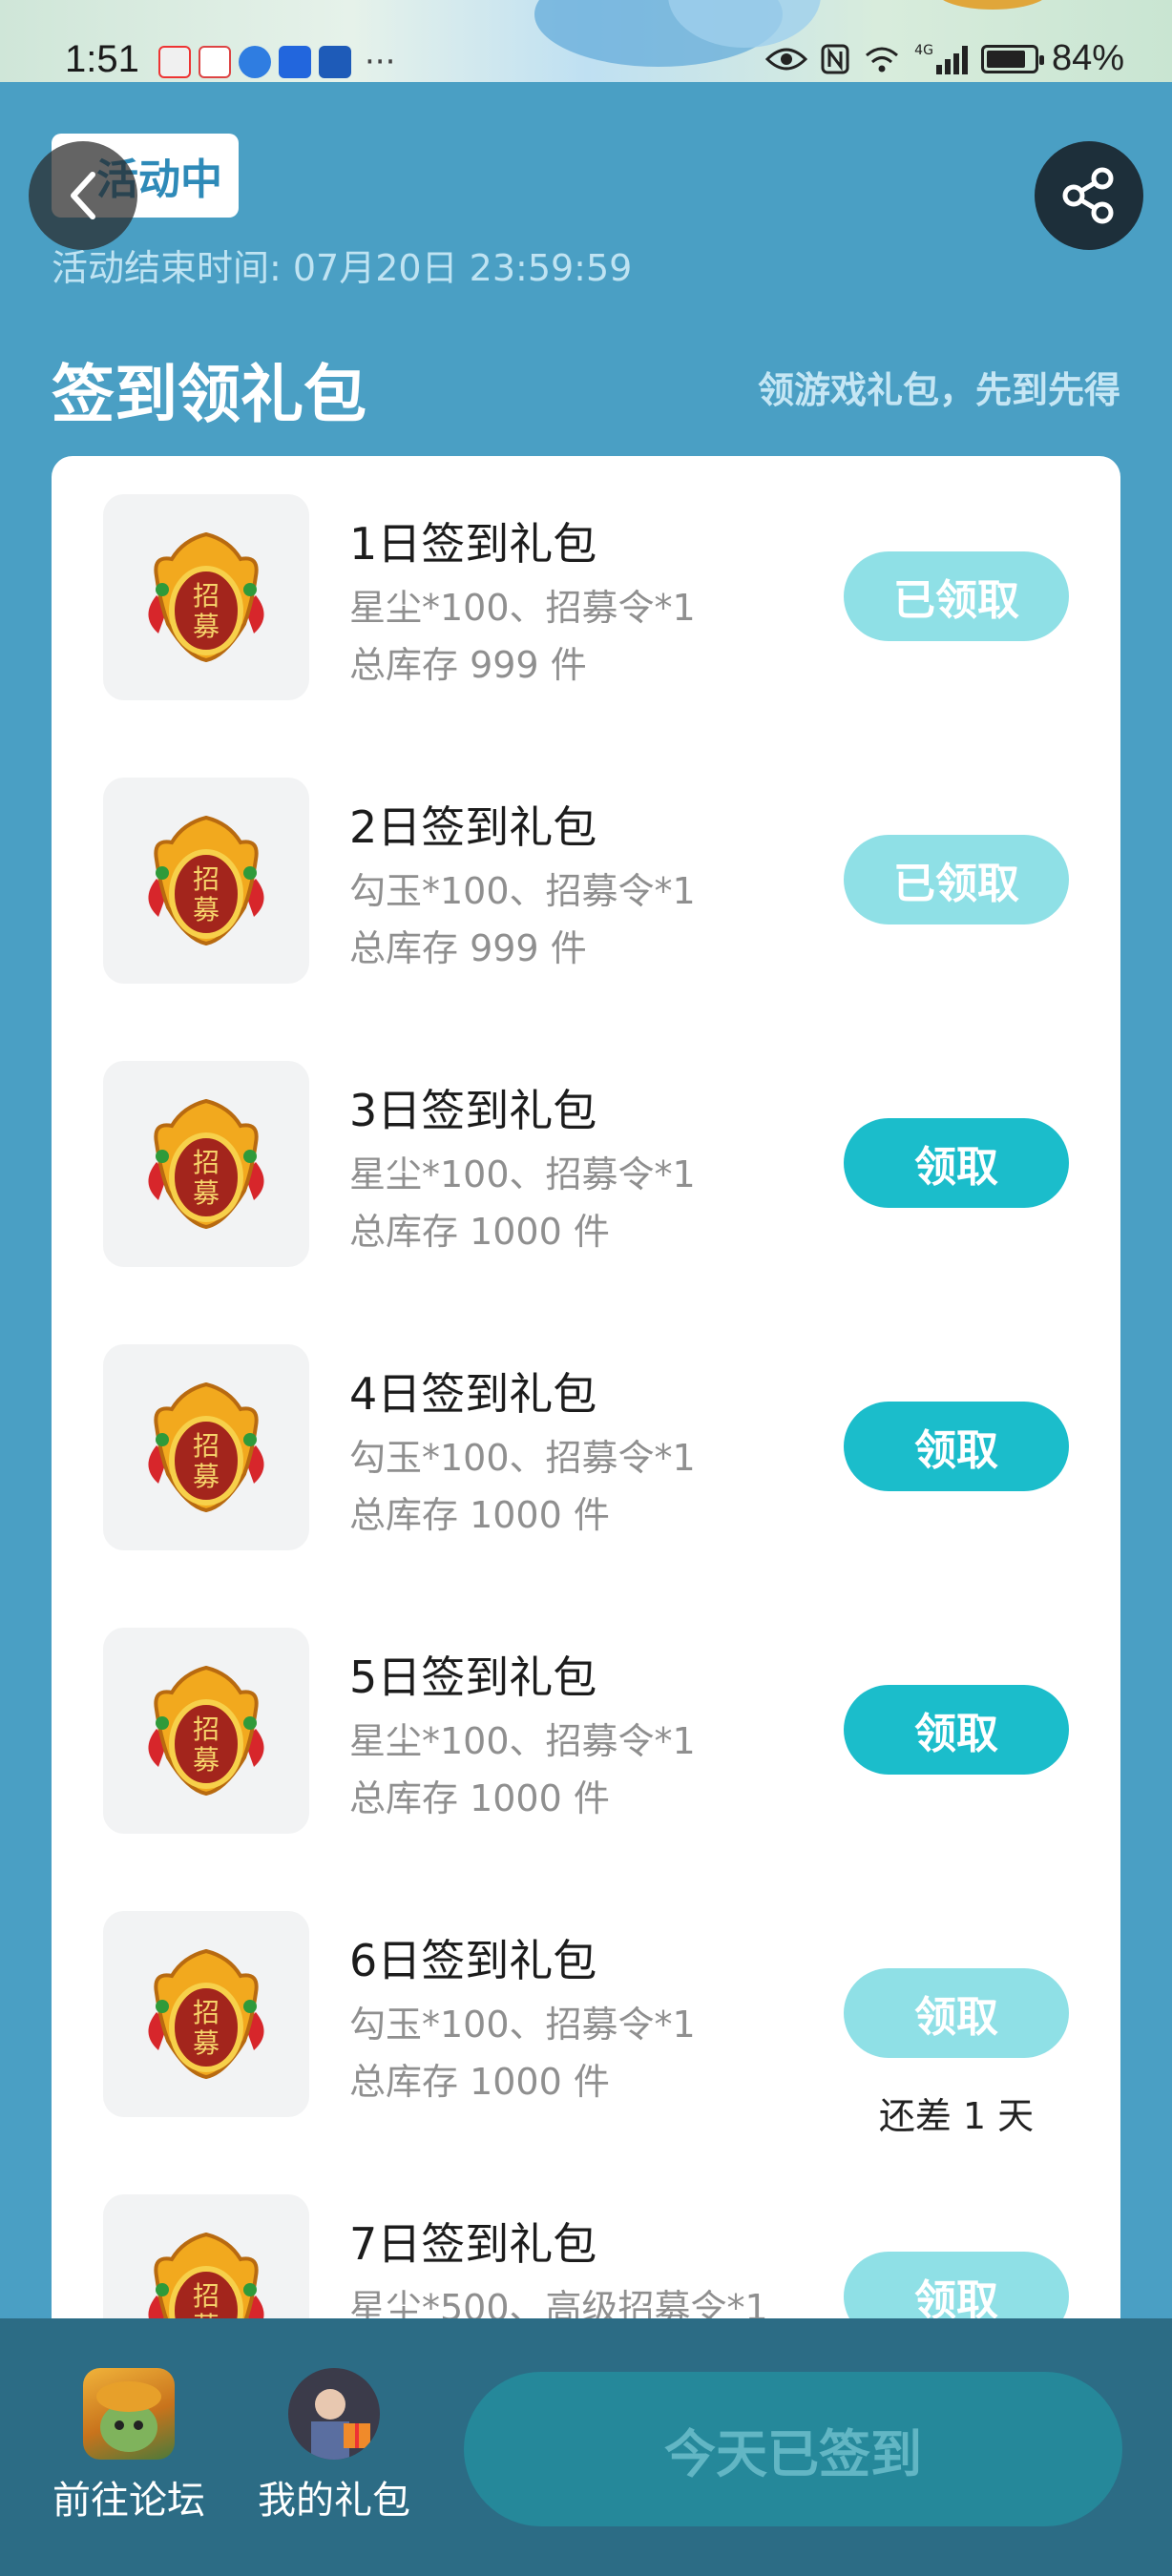 The height and width of the screenshot is (2576, 1172). What do you see at coordinates (473, 544) in the screenshot?
I see `gift-name: 1日签到礼包` at bounding box center [473, 544].